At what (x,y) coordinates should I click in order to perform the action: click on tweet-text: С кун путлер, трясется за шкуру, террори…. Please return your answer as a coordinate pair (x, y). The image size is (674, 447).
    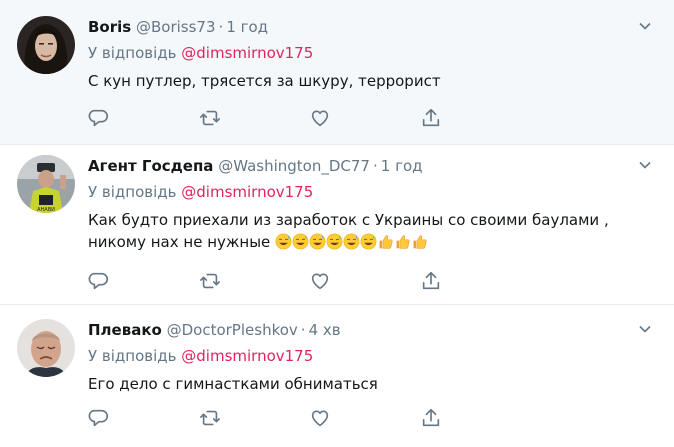
    Looking at the image, I should click on (264, 81).